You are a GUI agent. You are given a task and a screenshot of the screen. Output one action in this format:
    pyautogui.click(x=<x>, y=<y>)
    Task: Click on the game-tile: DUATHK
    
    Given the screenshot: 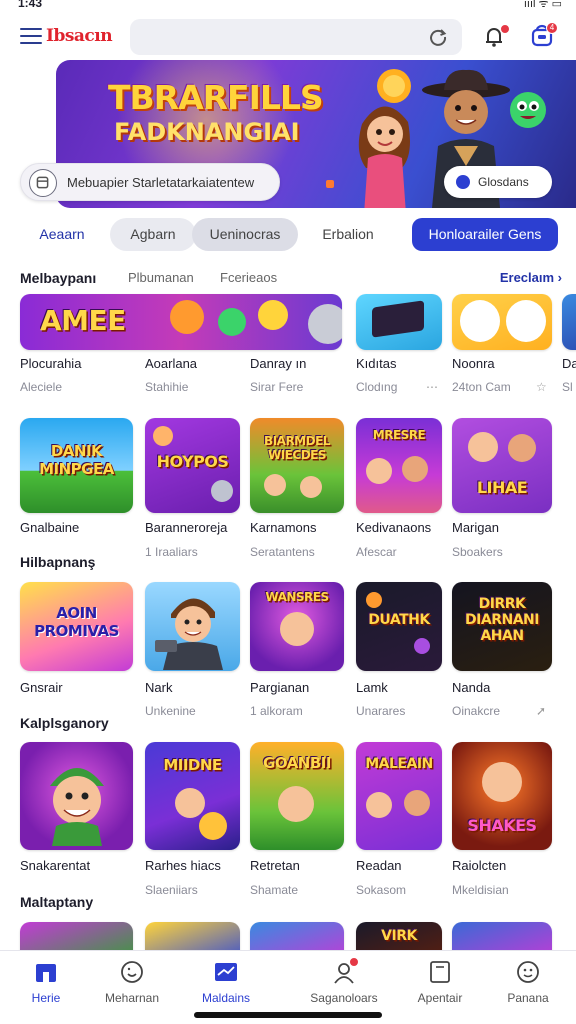 What is the action you would take?
    pyautogui.click(x=399, y=626)
    